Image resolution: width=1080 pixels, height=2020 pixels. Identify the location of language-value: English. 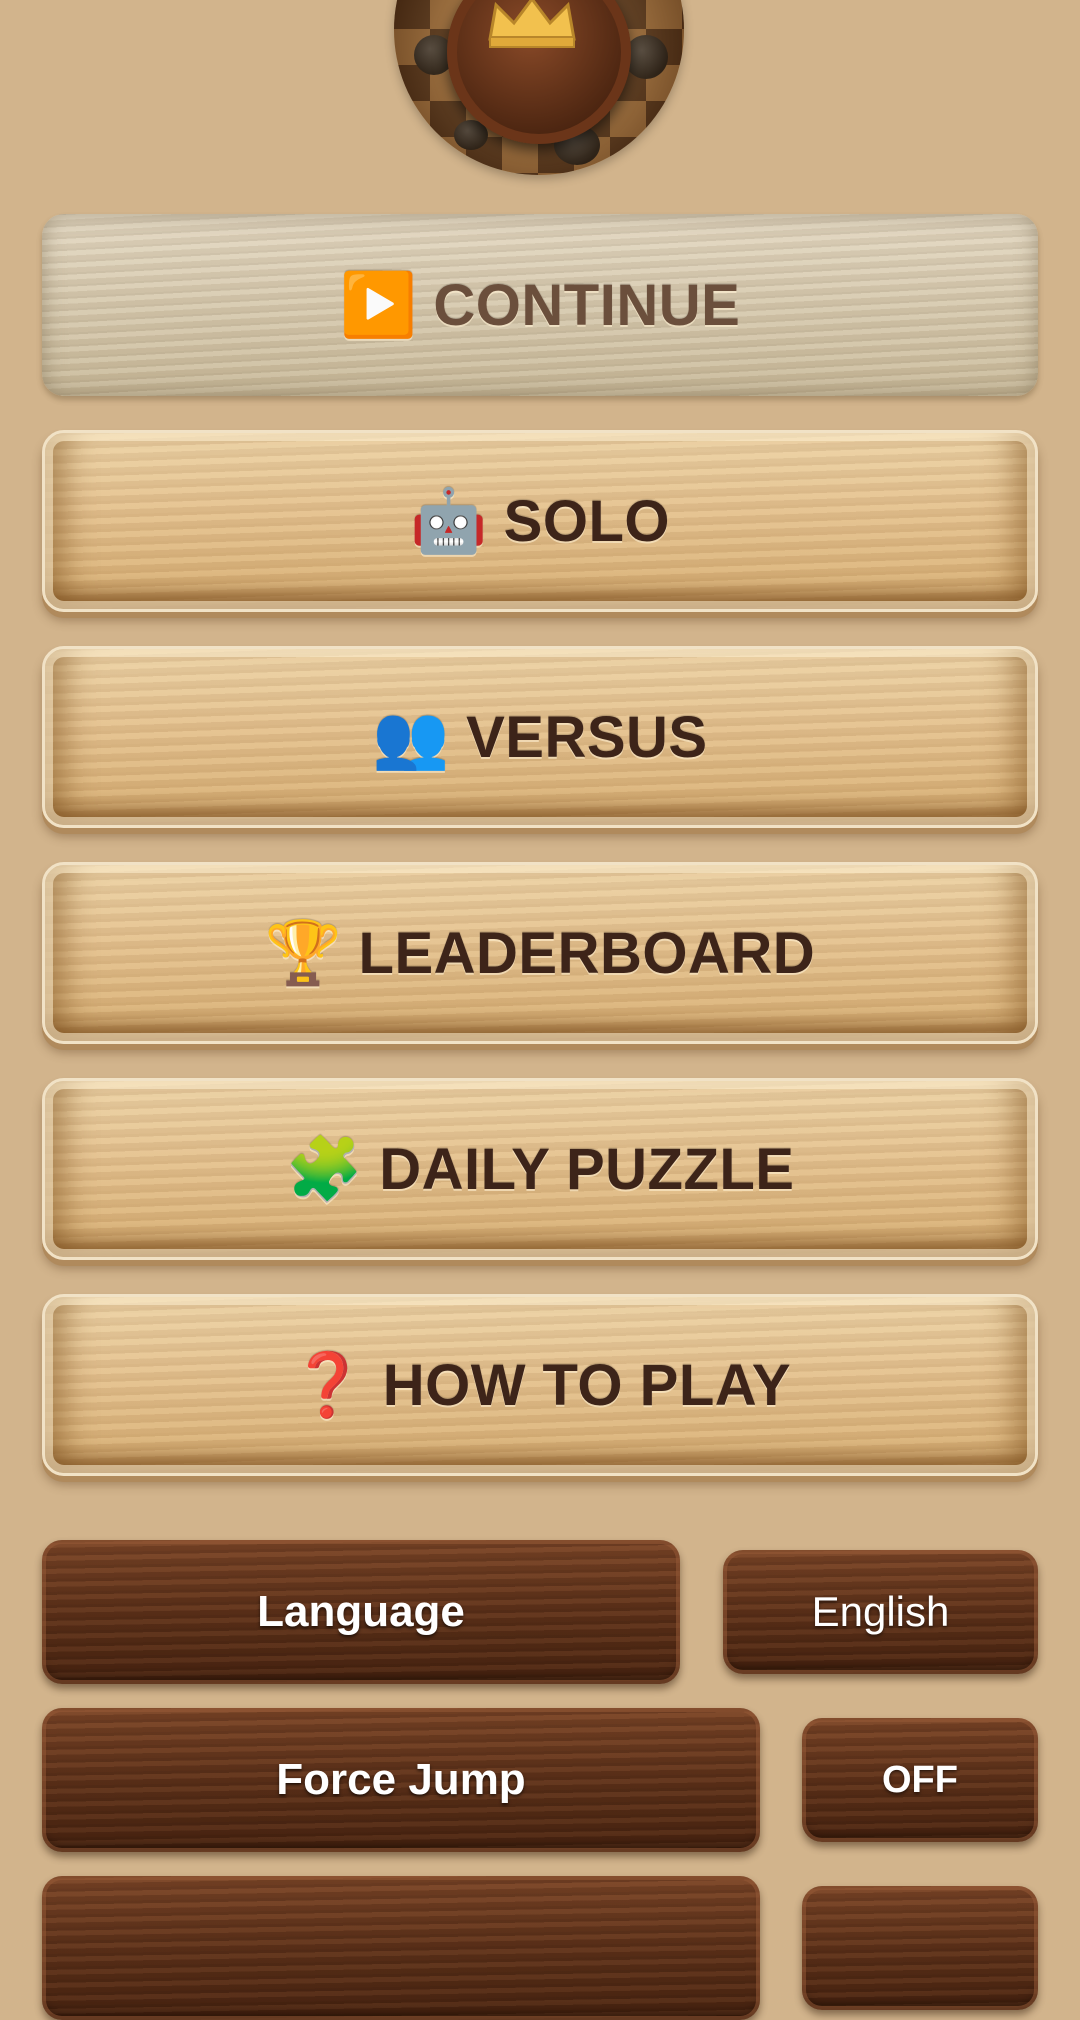
(880, 1611).